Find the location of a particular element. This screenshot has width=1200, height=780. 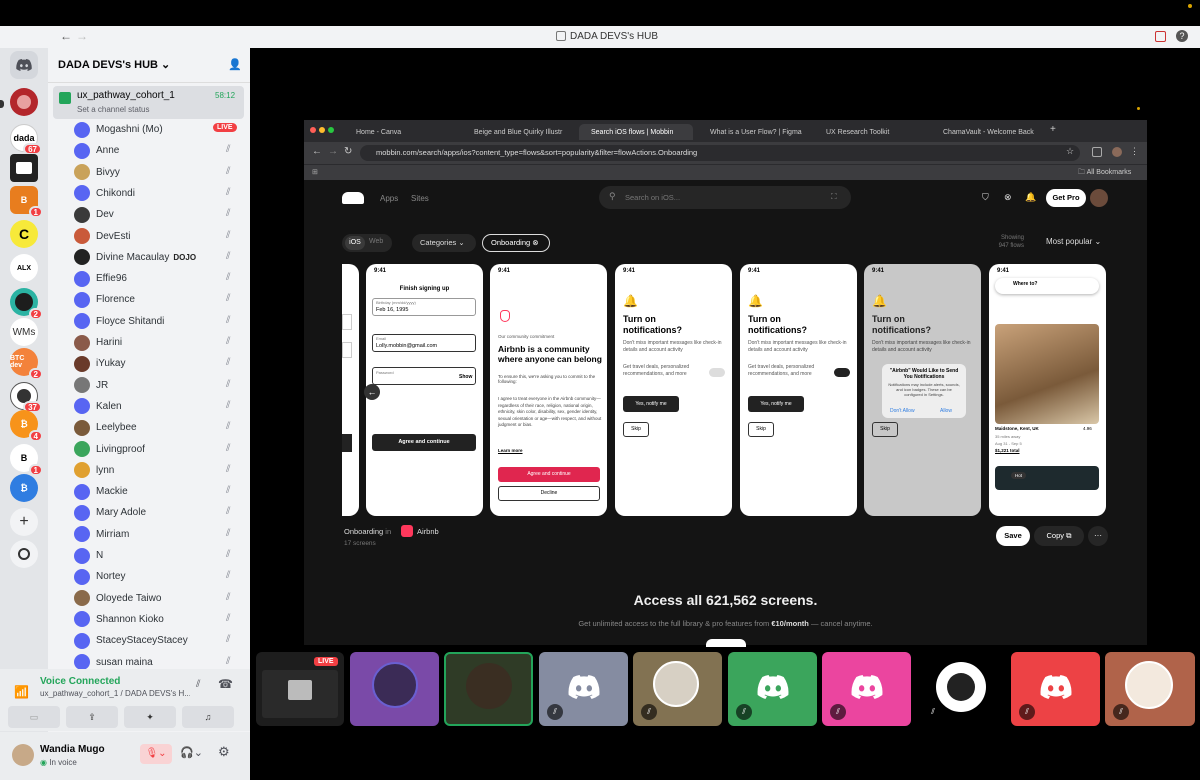

explore-icon: ⊗ is located at coordinates (1008, 197).